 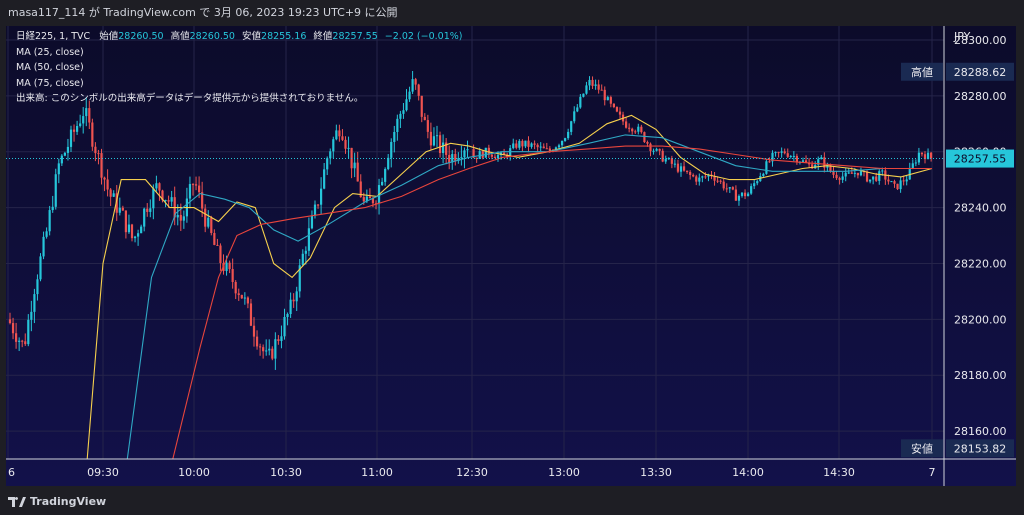 I want to click on x-tick-label: 10:00, so click(x=194, y=472).